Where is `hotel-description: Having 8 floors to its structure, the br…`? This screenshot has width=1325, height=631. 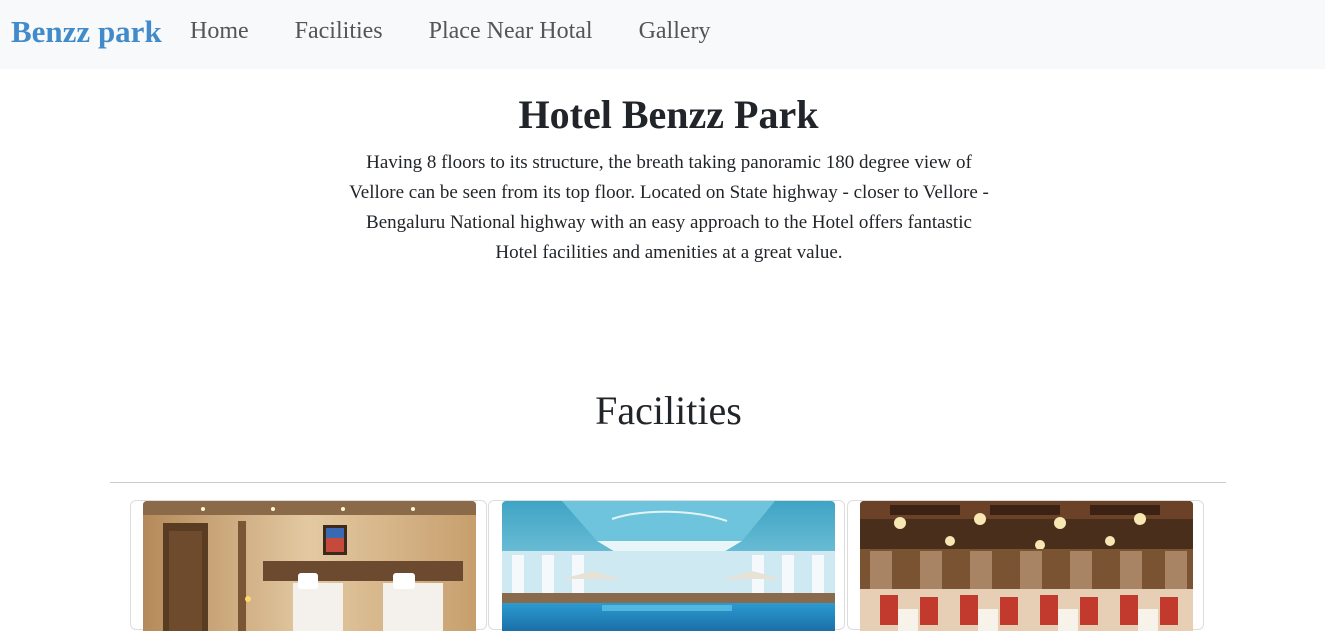
hotel-description: Having 8 floors to its structure, the br… is located at coordinates (669, 207).